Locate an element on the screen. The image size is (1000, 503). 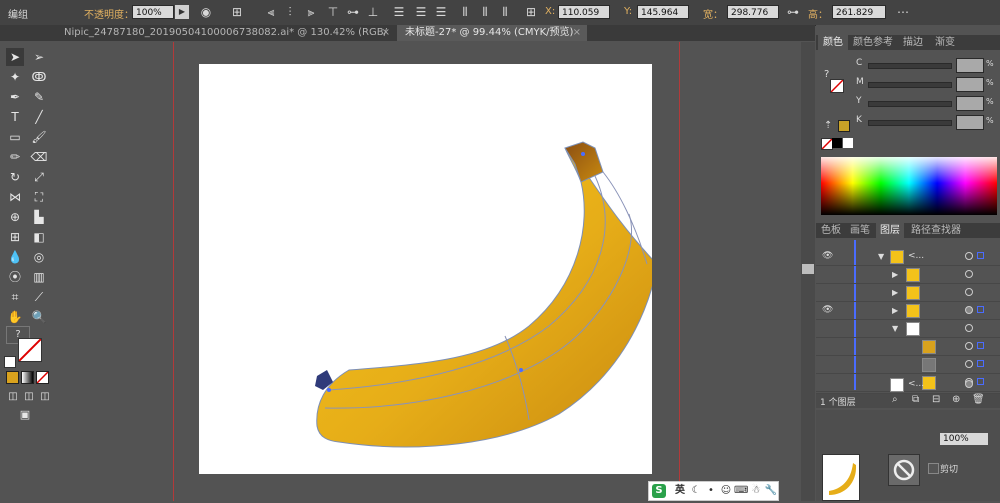
emoji-icon: ☺ is located at coordinates (726, 491).